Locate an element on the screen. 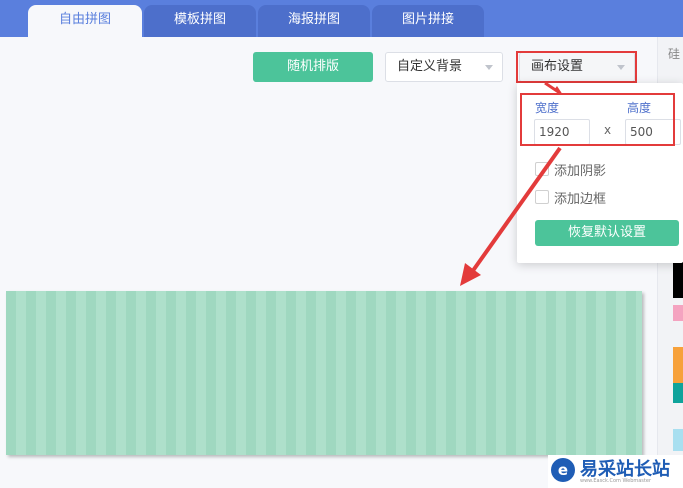 Image resolution: width=683 pixels, height=488 pixels. right-panel-header: 硅 is located at coordinates (674, 54).